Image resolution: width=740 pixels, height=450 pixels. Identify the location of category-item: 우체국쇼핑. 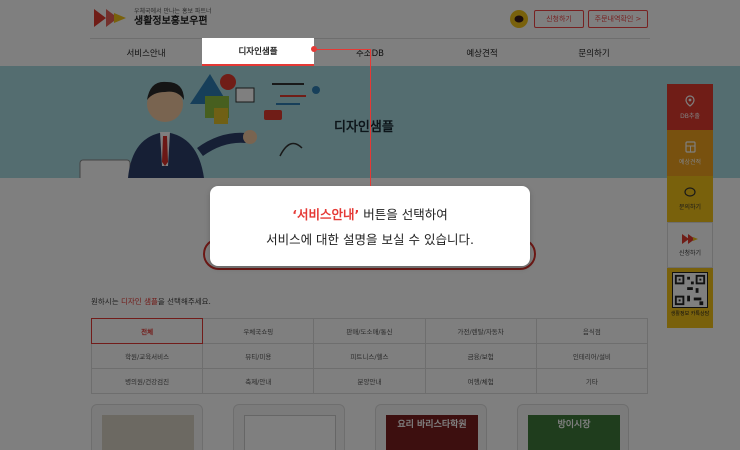
(258, 331).